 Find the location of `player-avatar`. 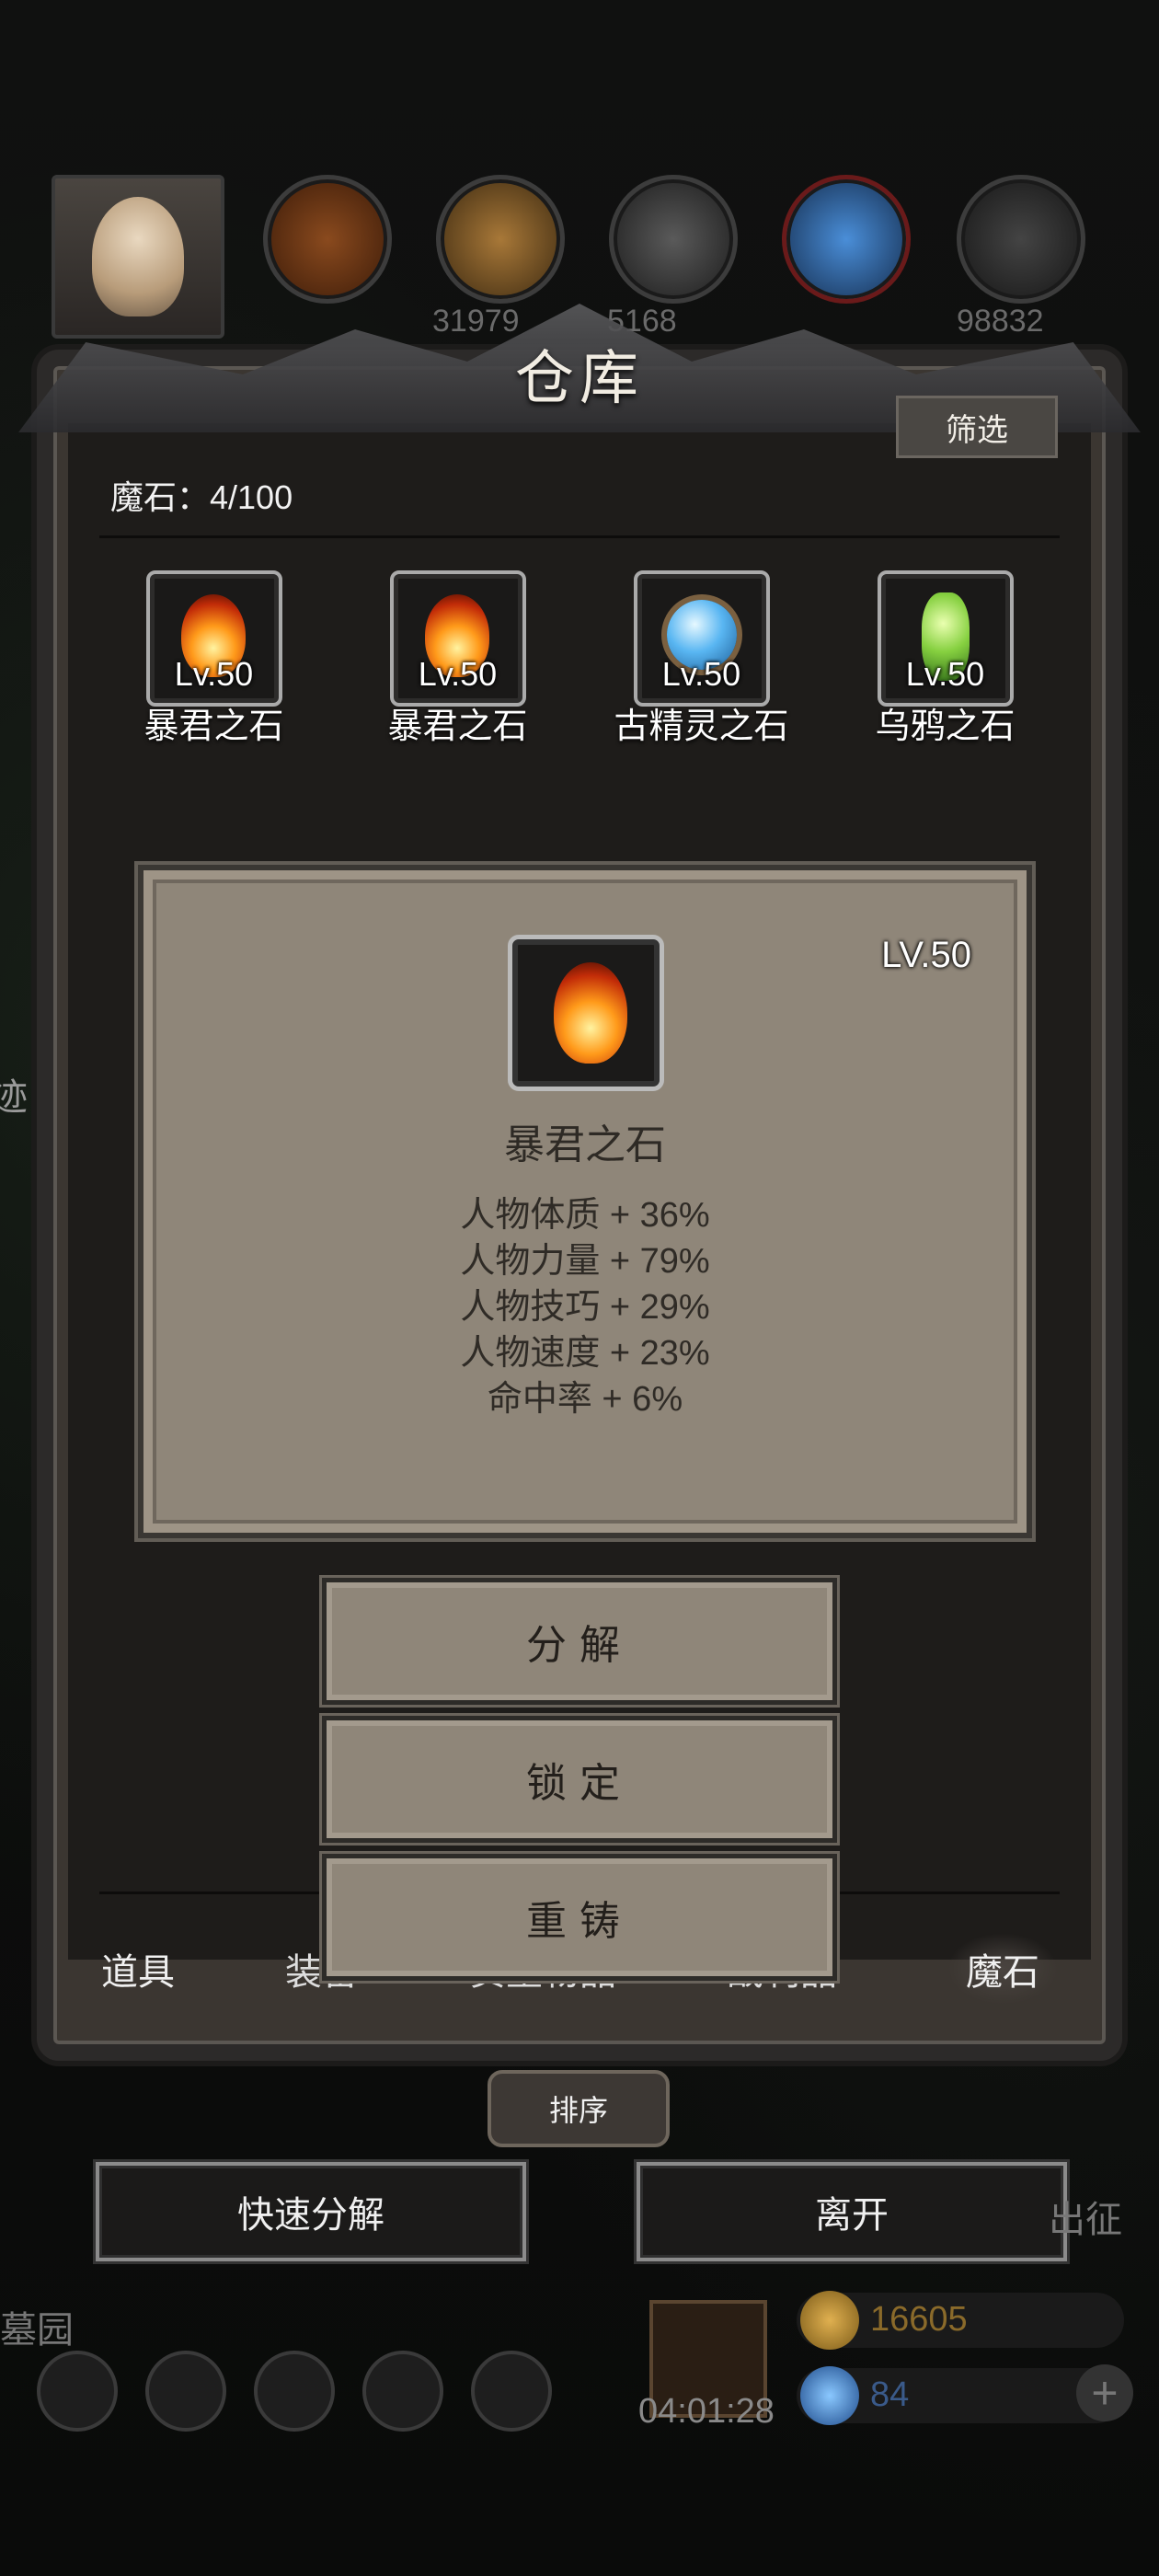

player-avatar is located at coordinates (138, 257).